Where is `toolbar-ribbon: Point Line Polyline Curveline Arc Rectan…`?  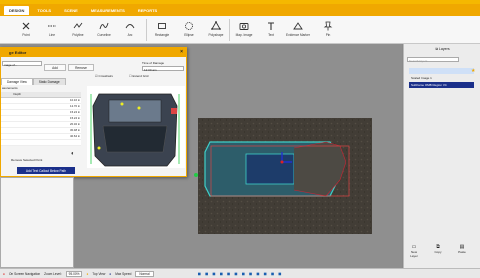 toolbar-ribbon: Point Line Polyline Curveline Arc Rectan… is located at coordinates (240, 30).